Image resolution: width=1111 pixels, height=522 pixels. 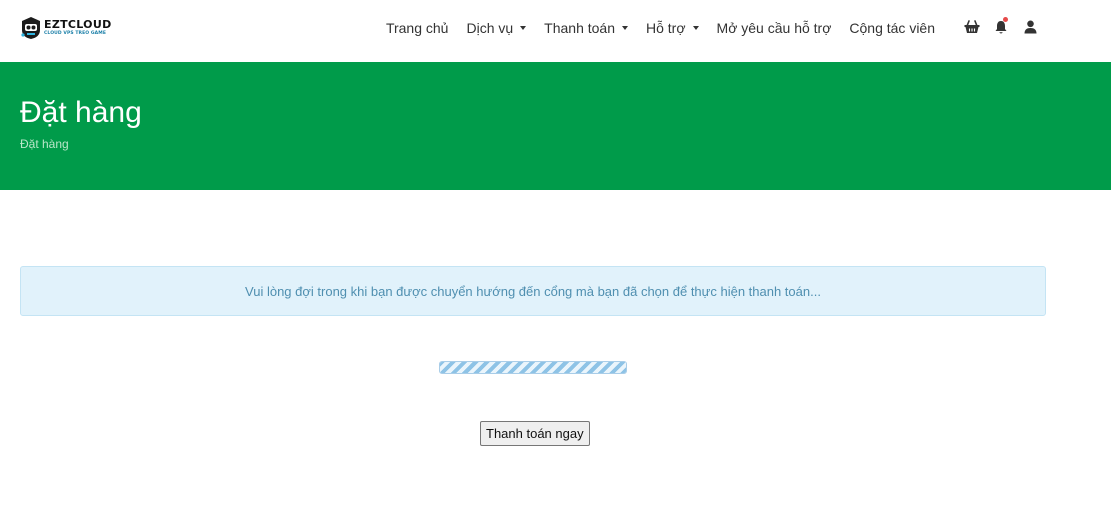 I want to click on nav-item-home: Trang chủ, so click(x=417, y=28).